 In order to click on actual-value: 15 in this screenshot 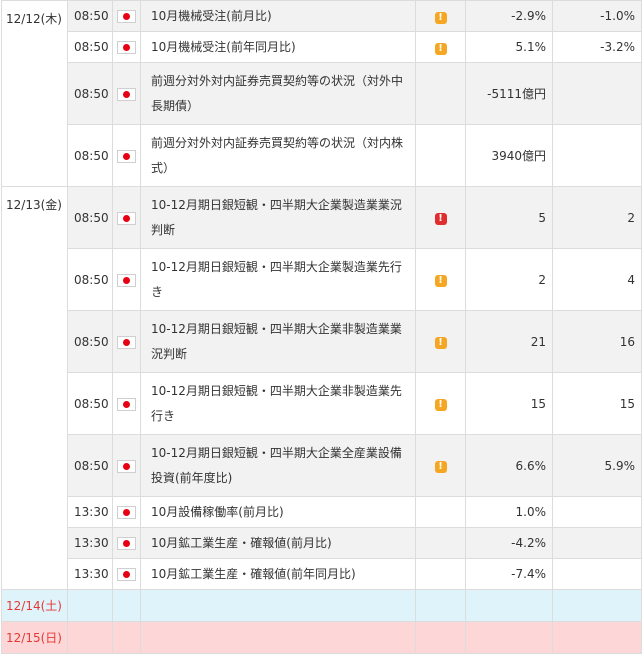, I will do `click(509, 403)`.